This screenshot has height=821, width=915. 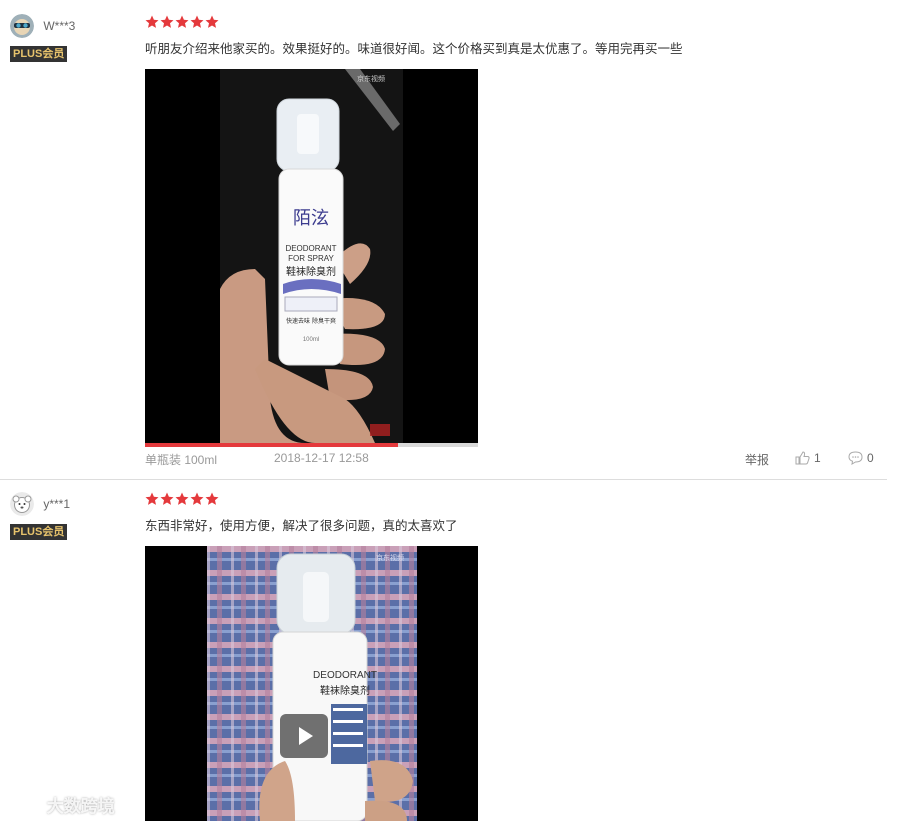 I want to click on play-icon, so click(x=306, y=736).